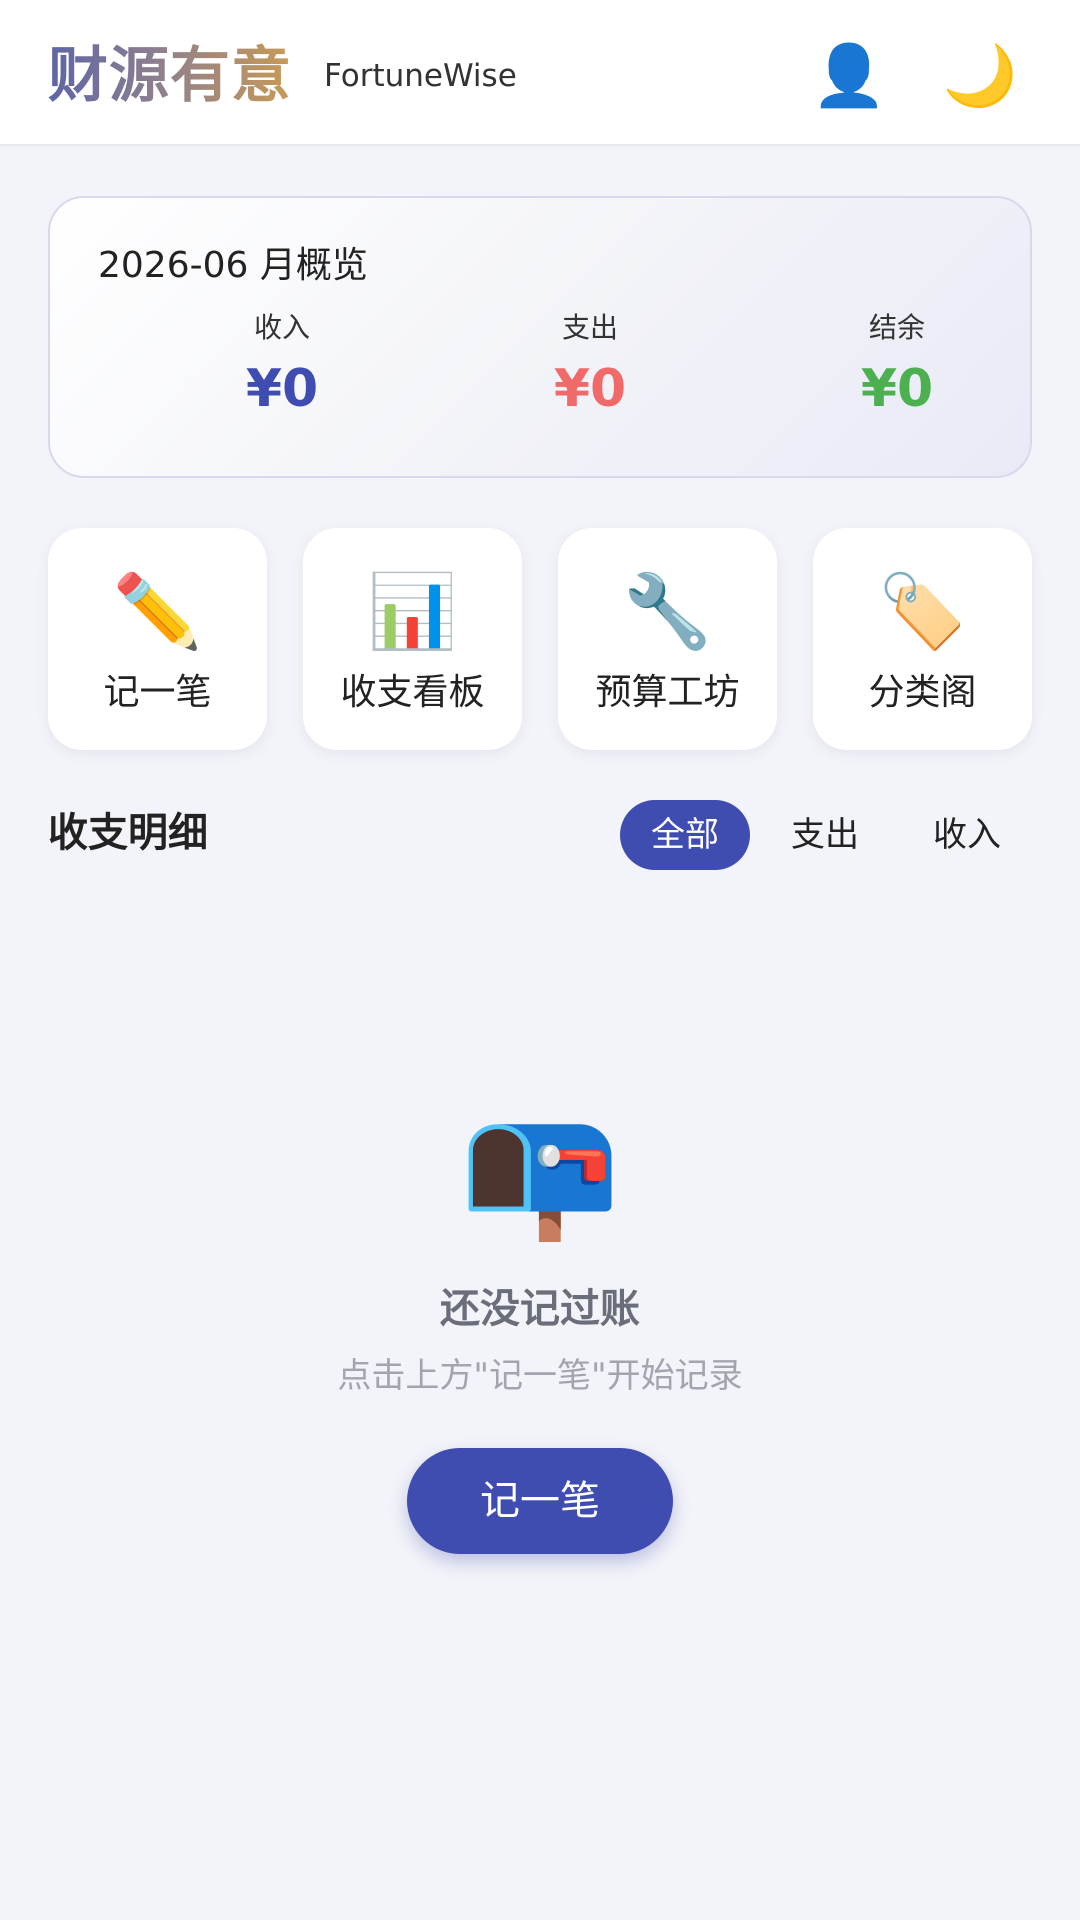 Image resolution: width=1080 pixels, height=1920 pixels. I want to click on filter-income-tab: 收入, so click(967, 835).